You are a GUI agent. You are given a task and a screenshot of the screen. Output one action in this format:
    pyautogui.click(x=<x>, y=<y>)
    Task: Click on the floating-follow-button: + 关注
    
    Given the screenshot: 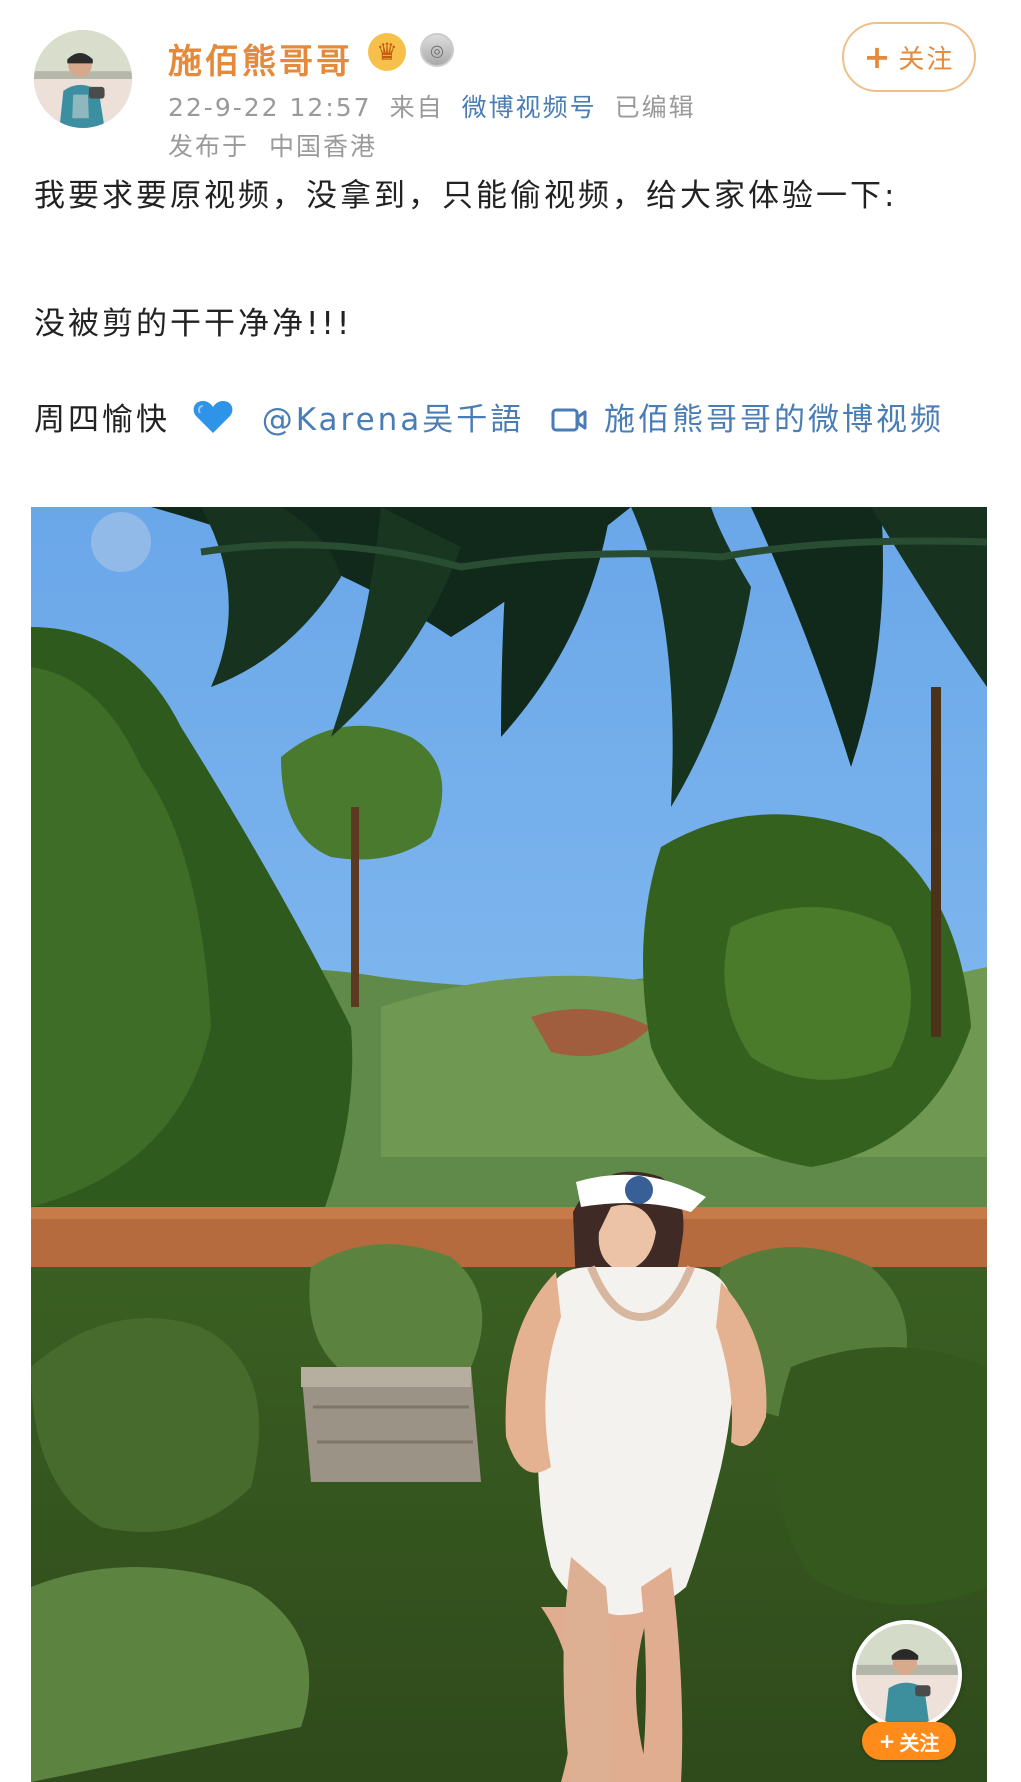 What is the action you would take?
    pyautogui.click(x=909, y=1741)
    